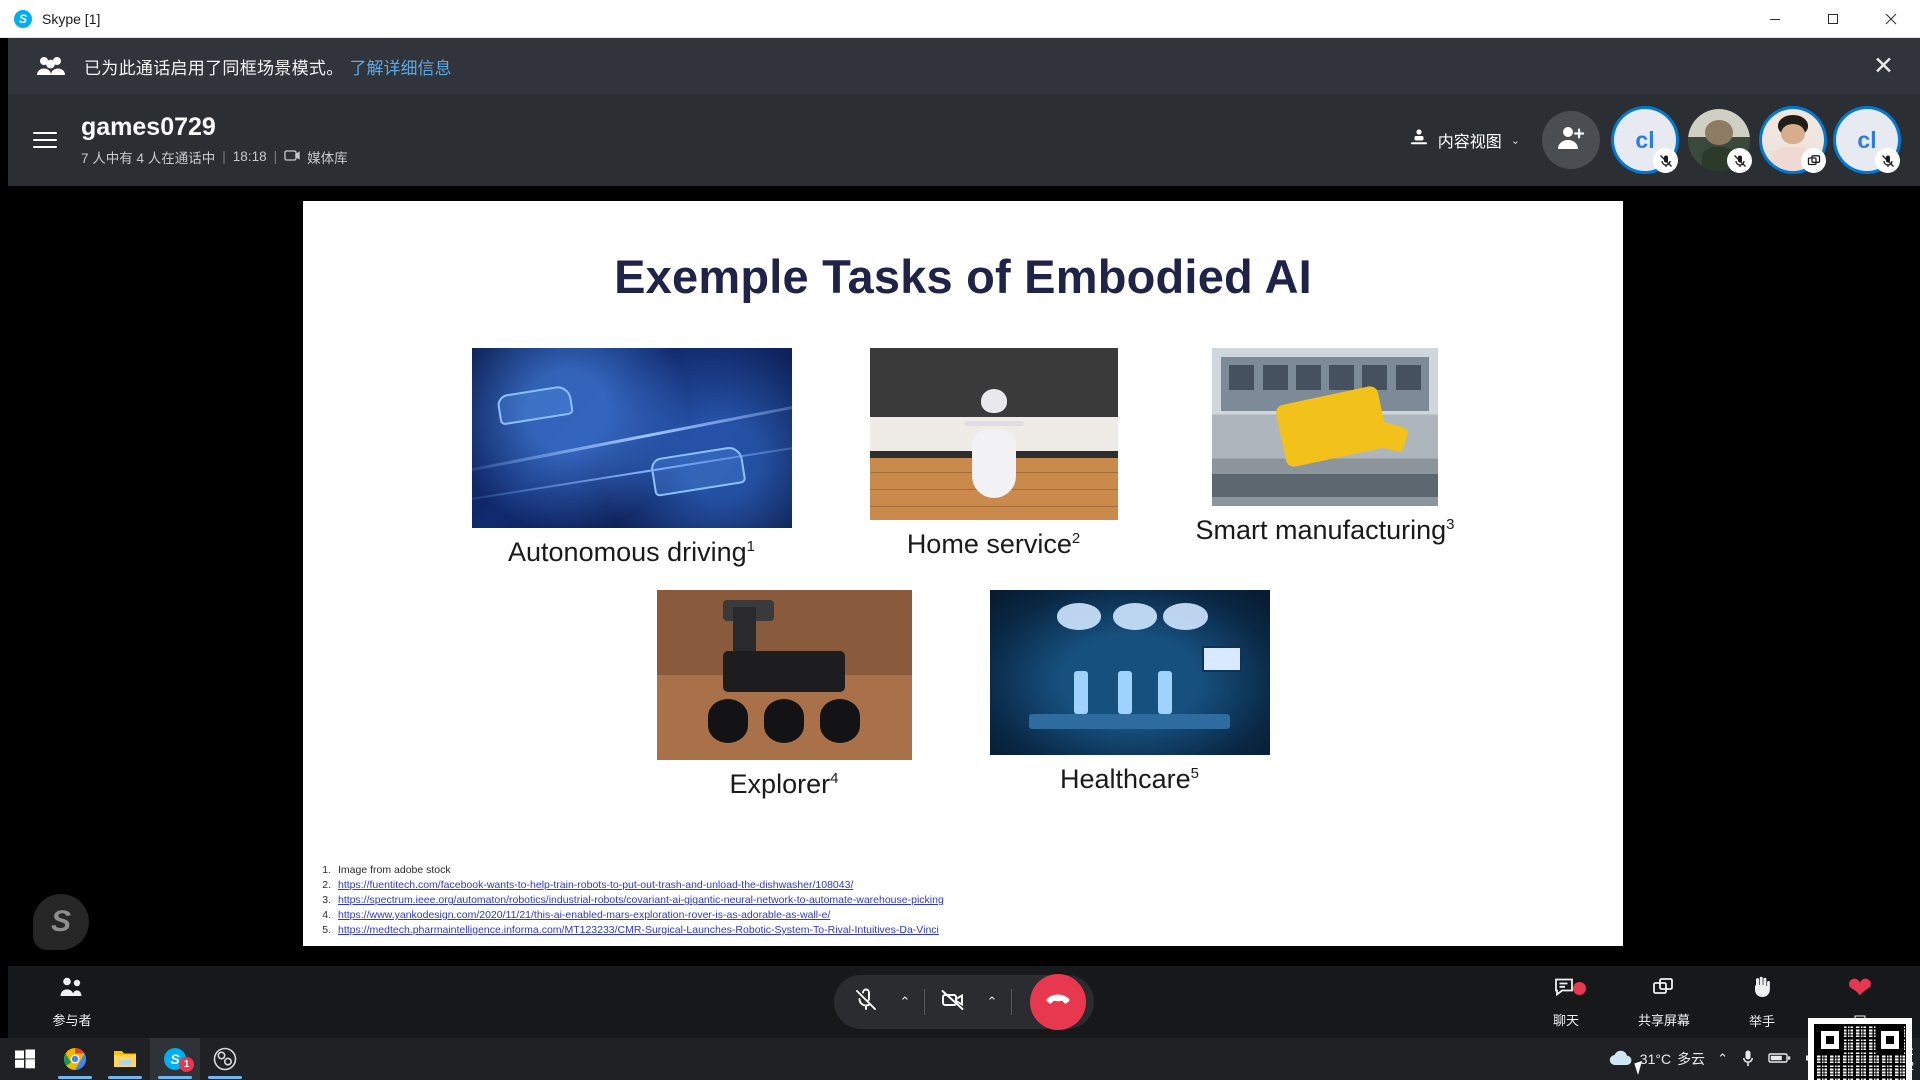  I want to click on call-header-actions: 内容视图 ⌄ cl cl, so click(1664, 141).